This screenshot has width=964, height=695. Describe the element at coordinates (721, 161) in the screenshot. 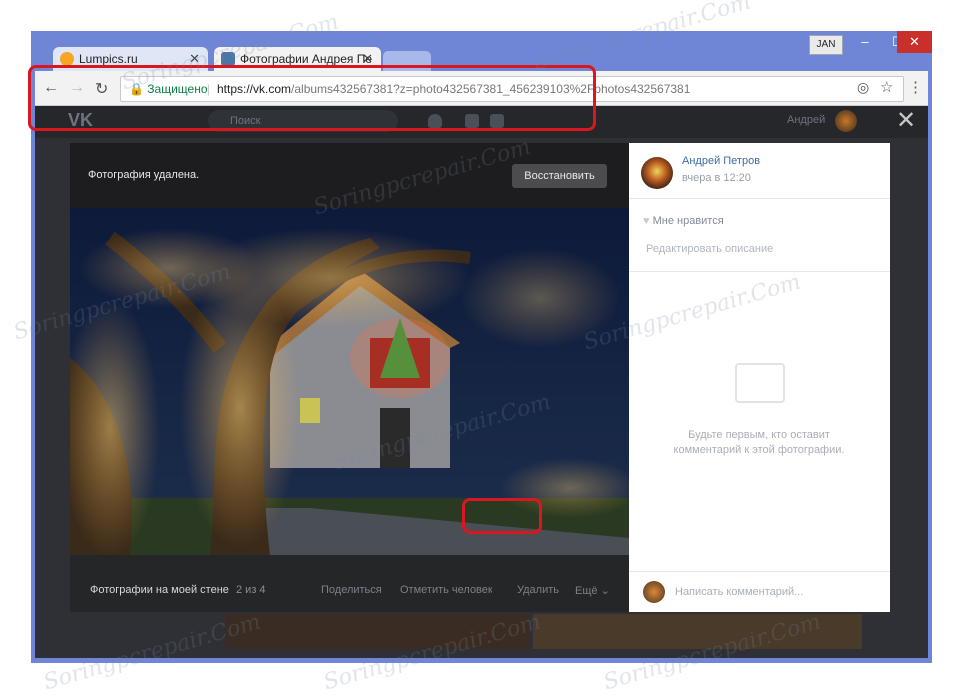

I see `author-name: Андрей Петров` at that location.